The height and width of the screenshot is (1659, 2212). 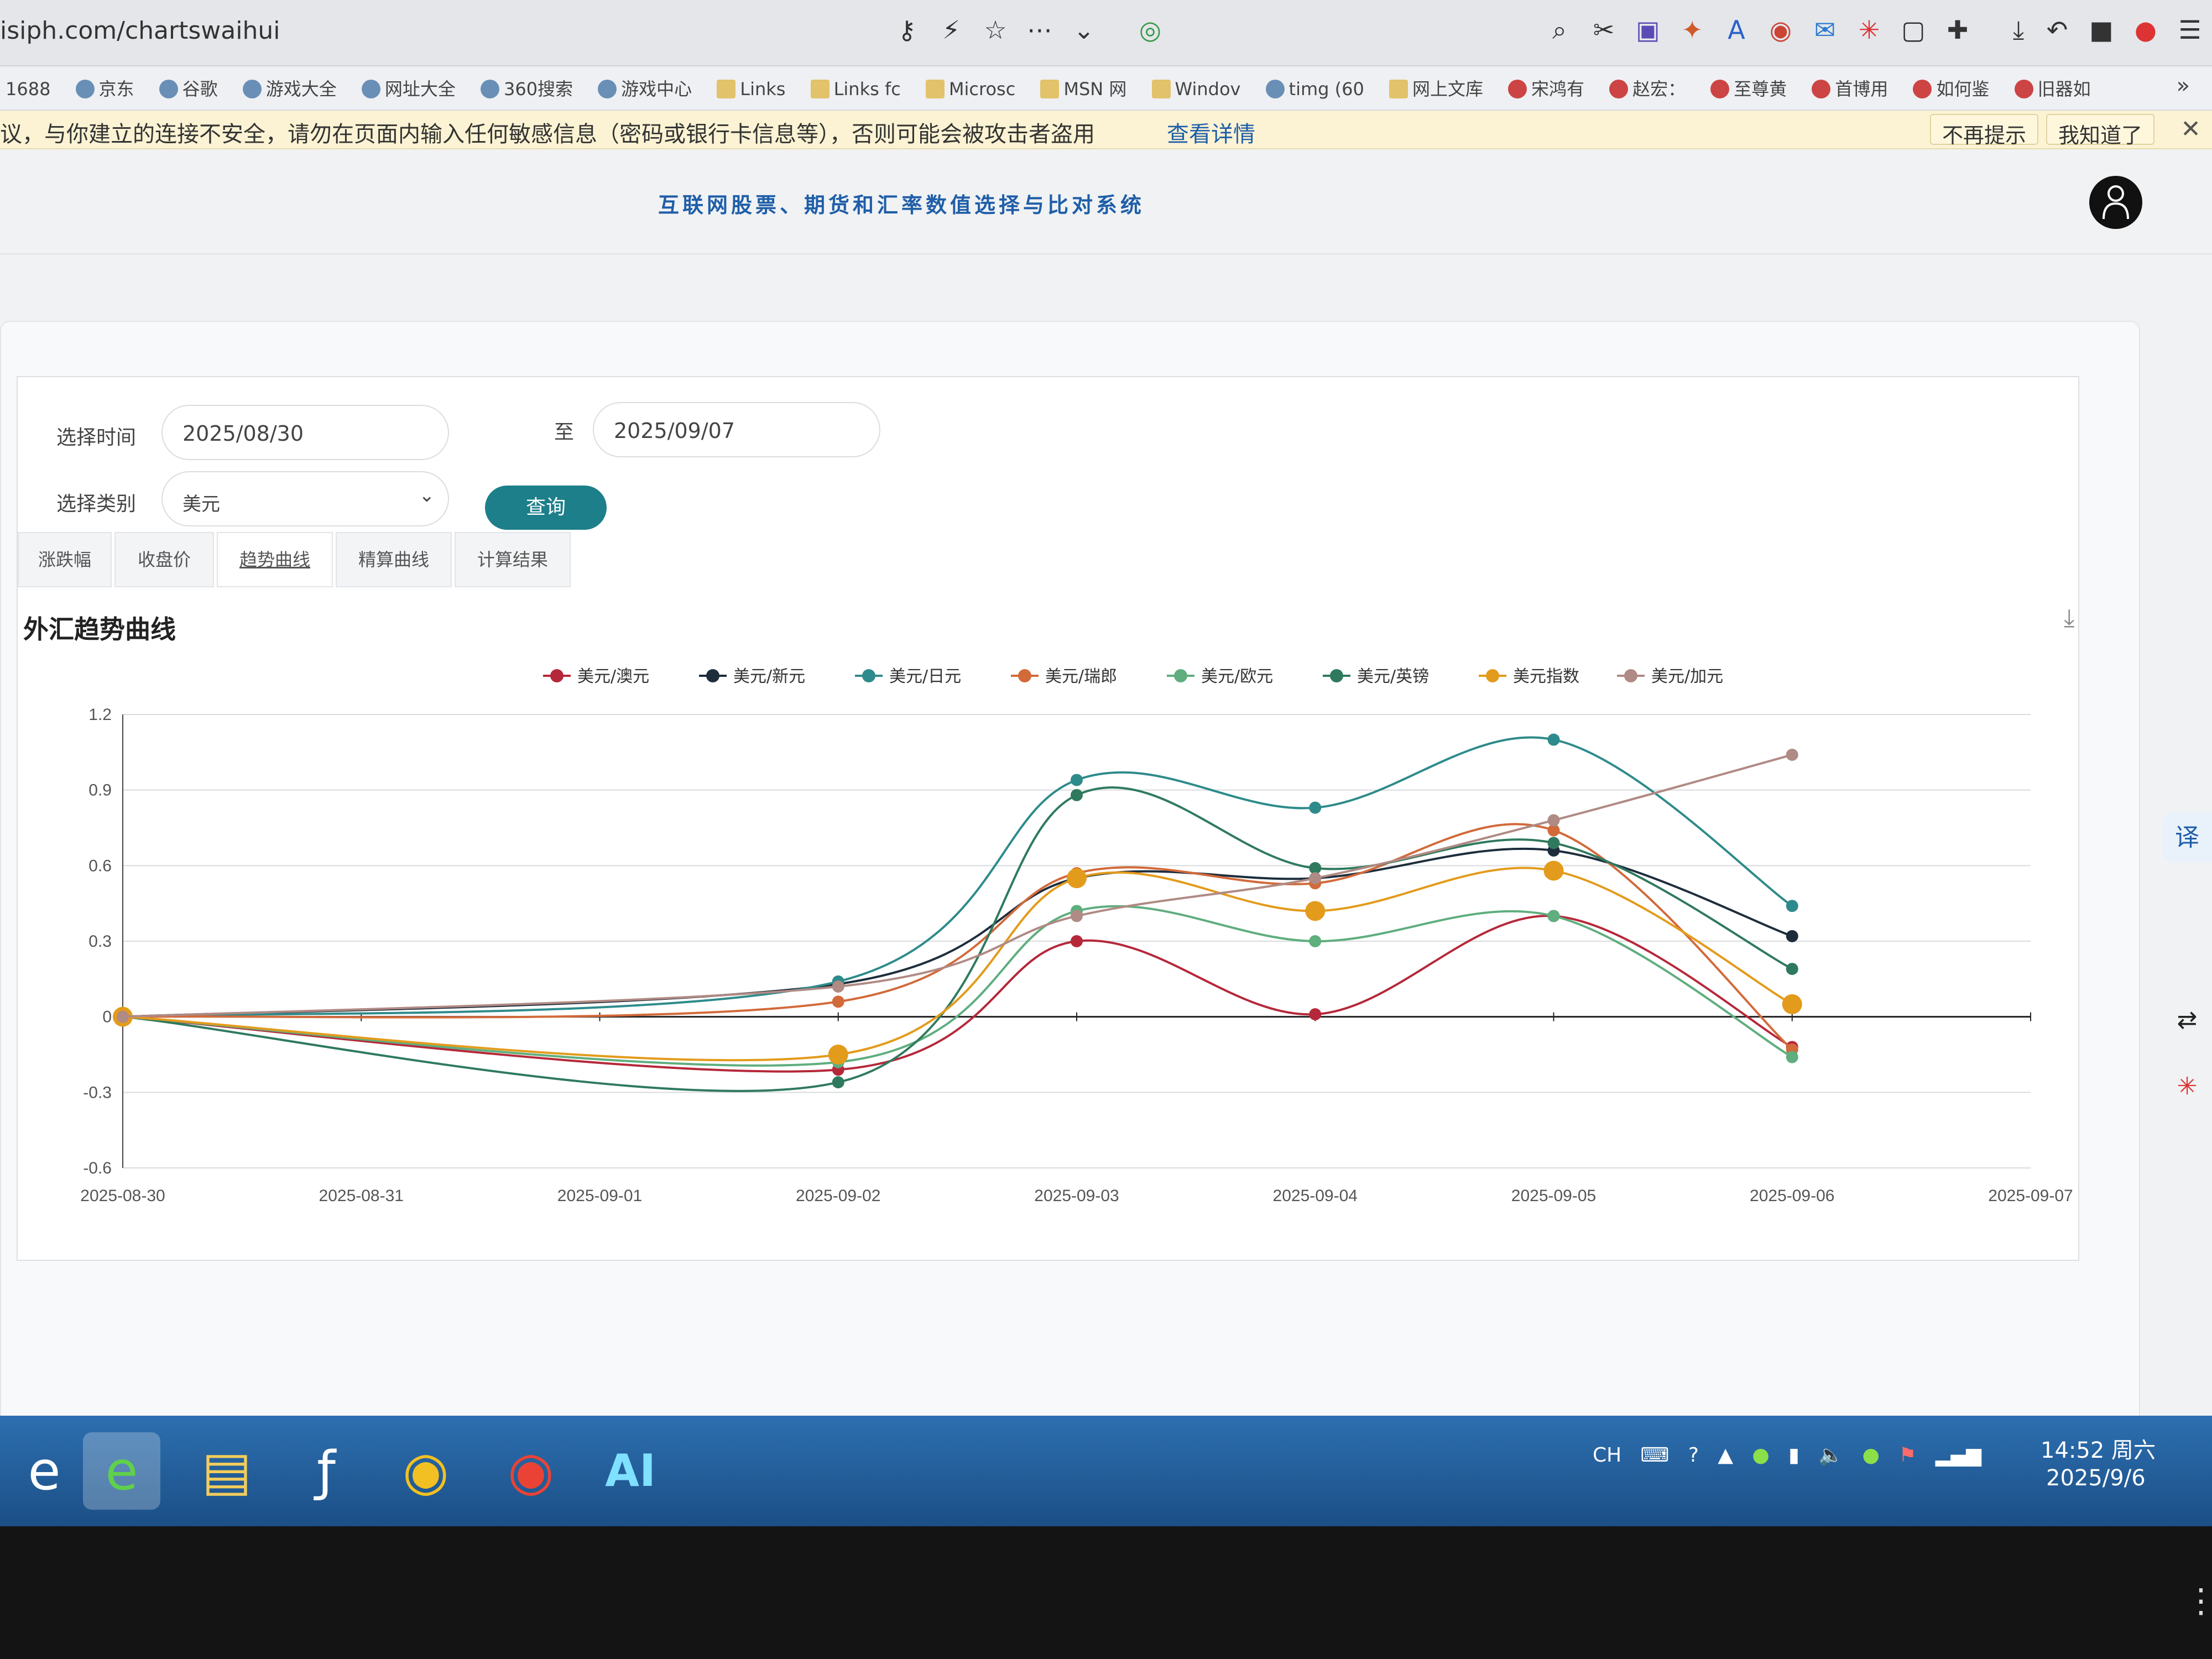 What do you see at coordinates (1693, 30) in the screenshot?
I see `game-icon: ✦` at bounding box center [1693, 30].